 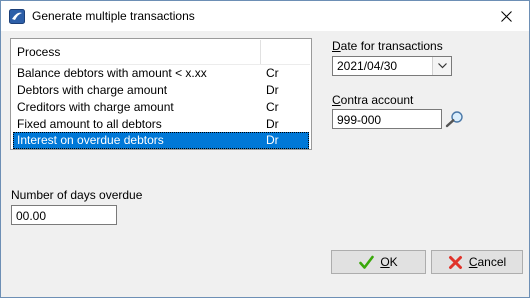 I want to click on checkmark-icon, so click(x=367, y=262).